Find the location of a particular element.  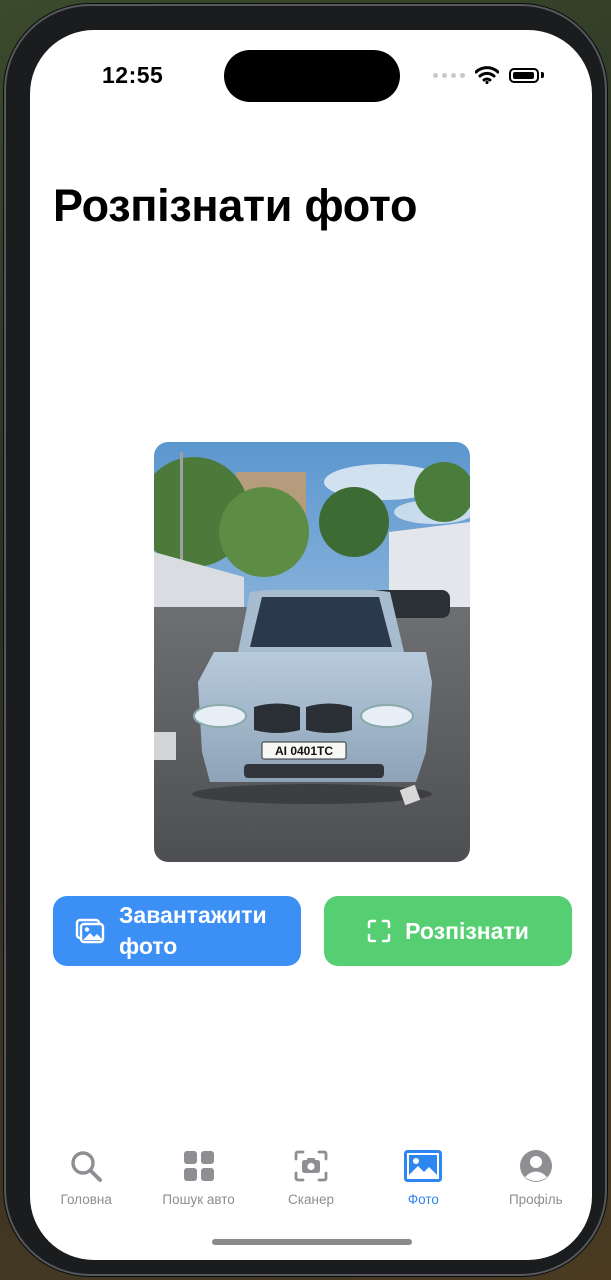

profile-icon is located at coordinates (535, 1166).